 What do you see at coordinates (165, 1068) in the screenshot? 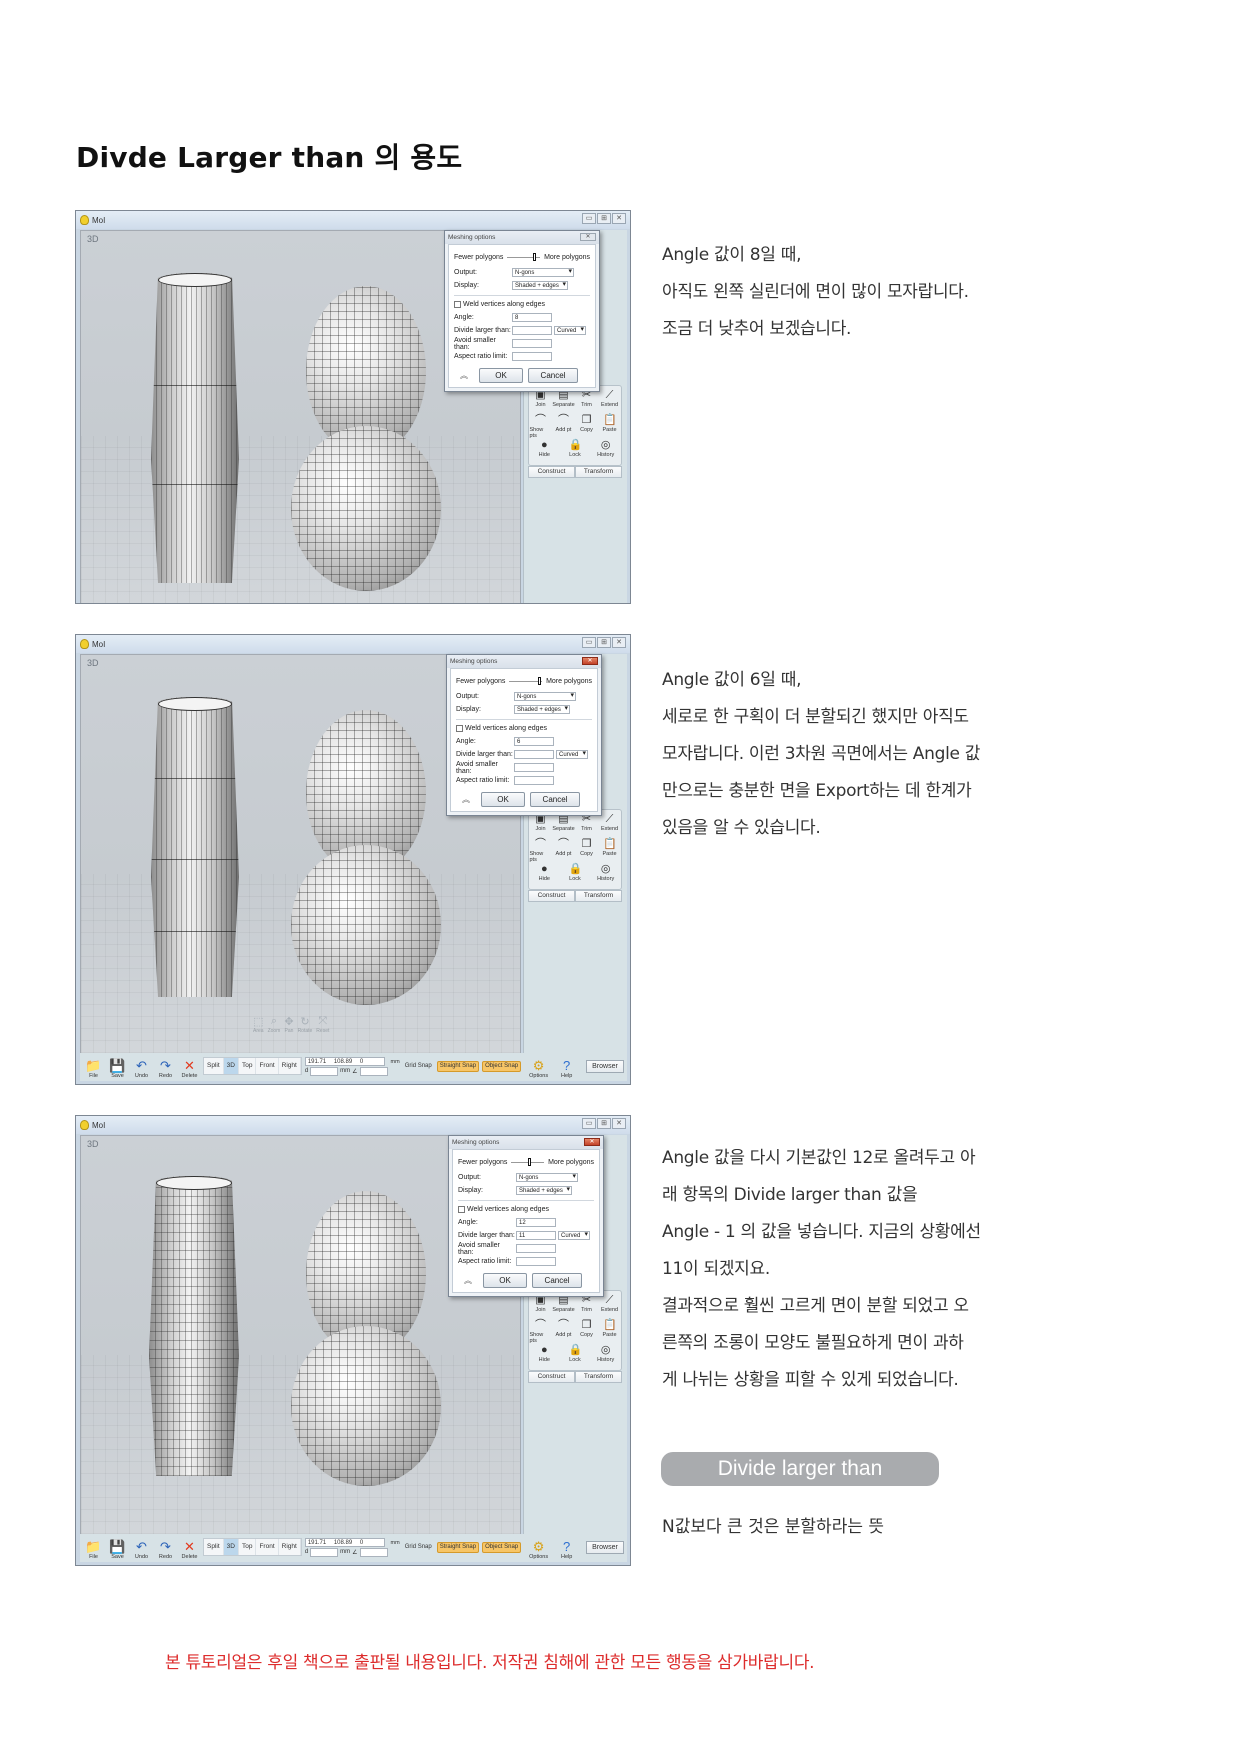
I see `redo-button: ↷ Redo` at bounding box center [165, 1068].